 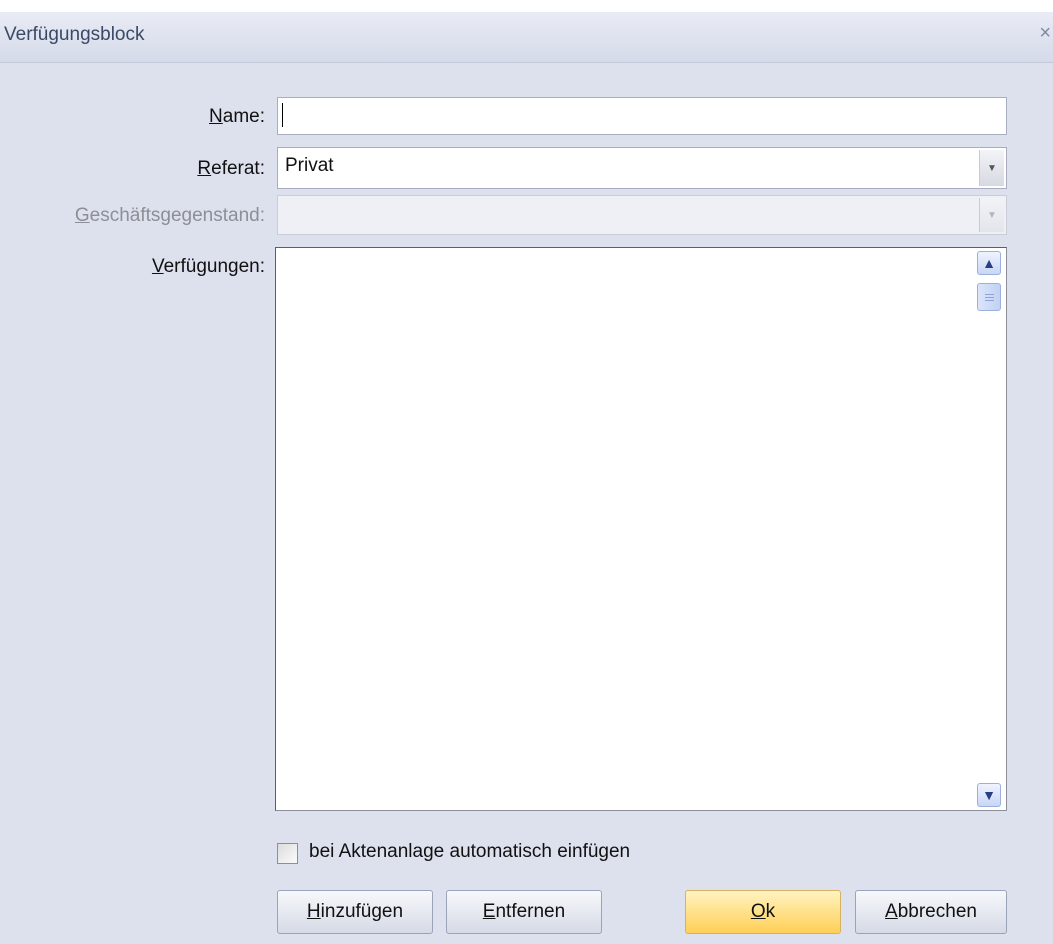 What do you see at coordinates (642, 168) in the screenshot?
I see `referat-select: Privat ▼` at bounding box center [642, 168].